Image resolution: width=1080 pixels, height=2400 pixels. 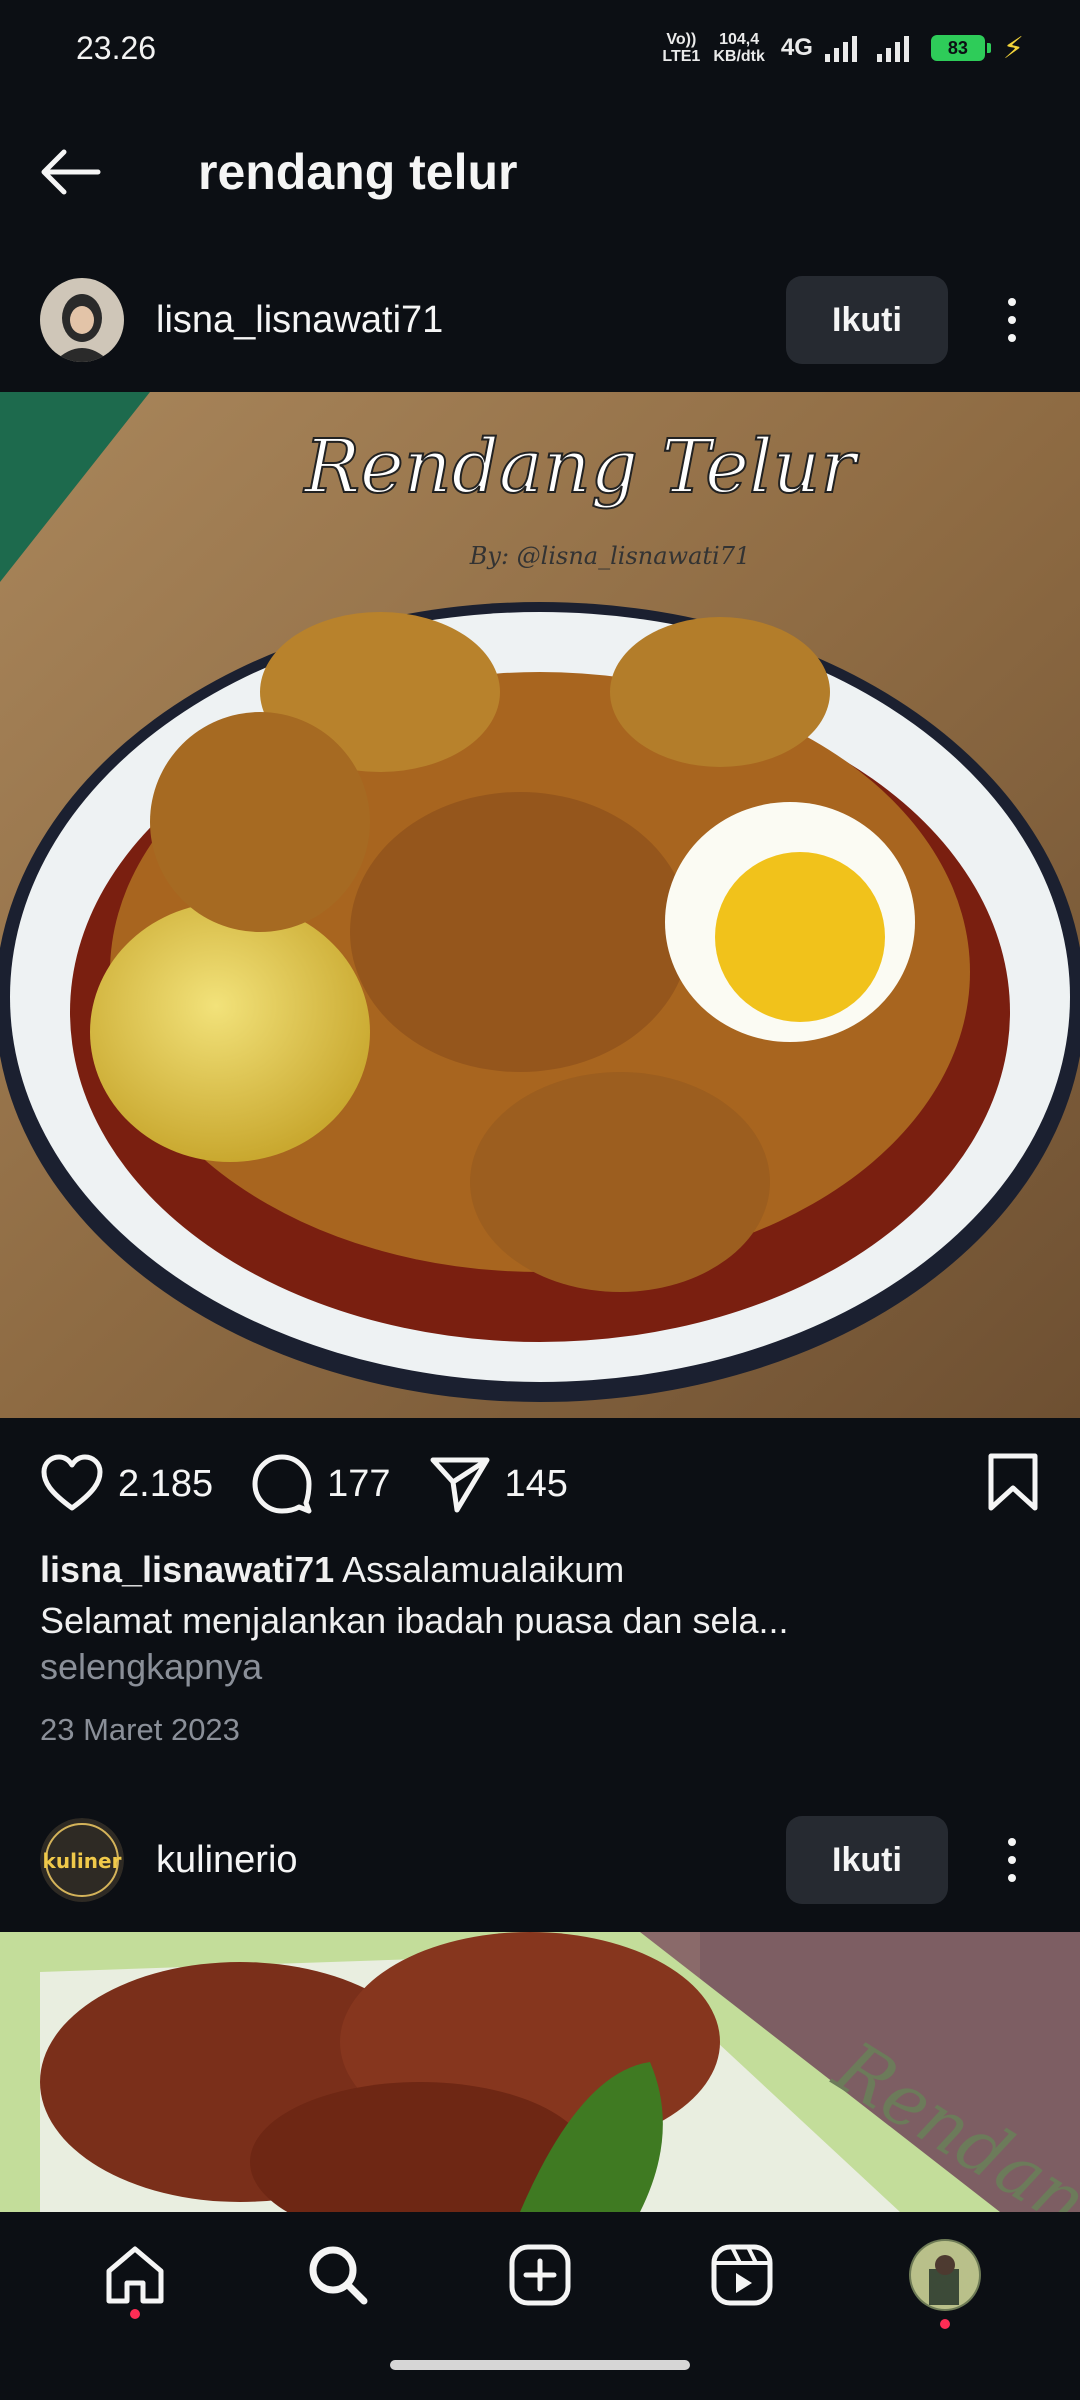 What do you see at coordinates (540, 48) in the screenshot?
I see `status-bar: 23.26 Vo)) LTE1 104,4 KB/dtk 4G 83 ⚡` at bounding box center [540, 48].